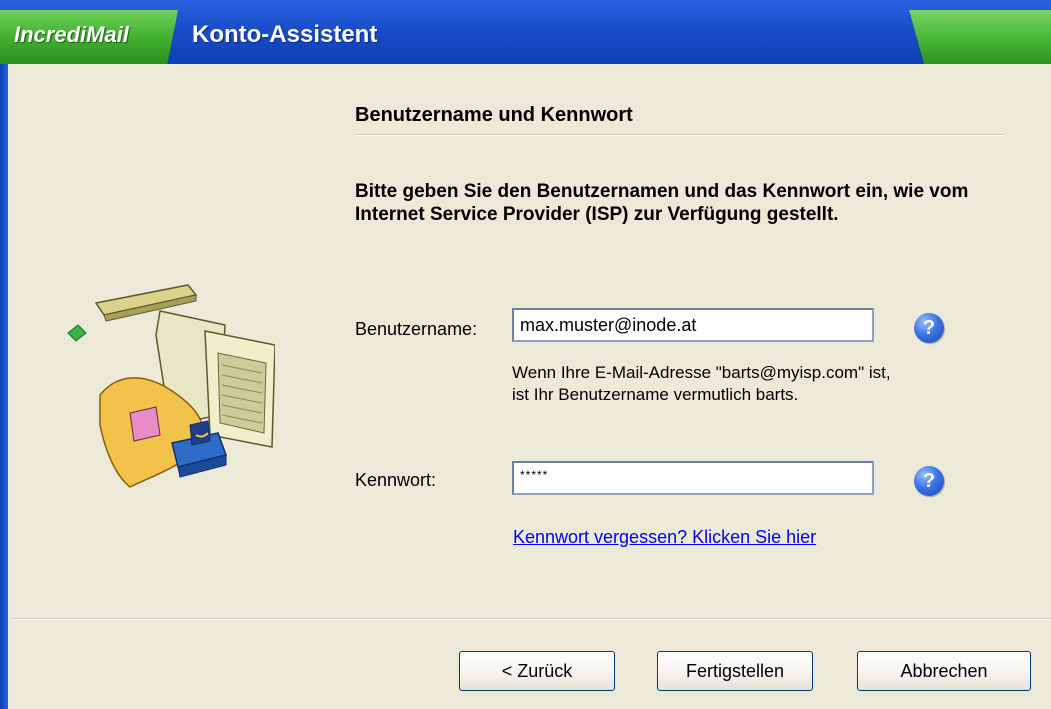 The height and width of the screenshot is (709, 1051). I want to click on page-heading: Benutzername und Kennwort, so click(494, 115).